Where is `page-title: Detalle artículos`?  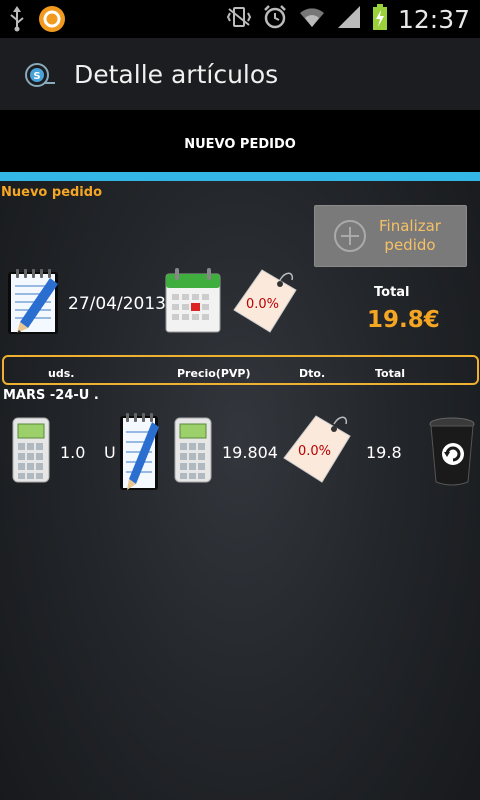
page-title: Detalle artículos is located at coordinates (176, 74).